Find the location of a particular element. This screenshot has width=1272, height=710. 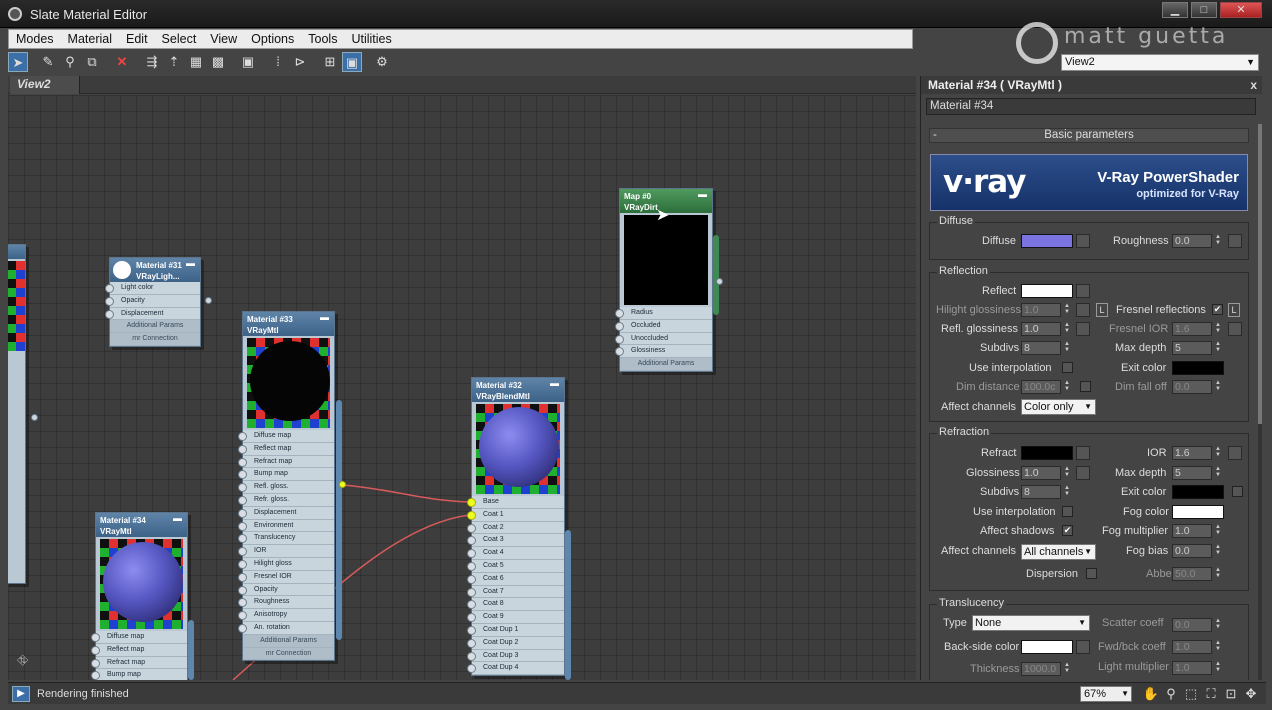

refract-map-button is located at coordinates (1083, 453).